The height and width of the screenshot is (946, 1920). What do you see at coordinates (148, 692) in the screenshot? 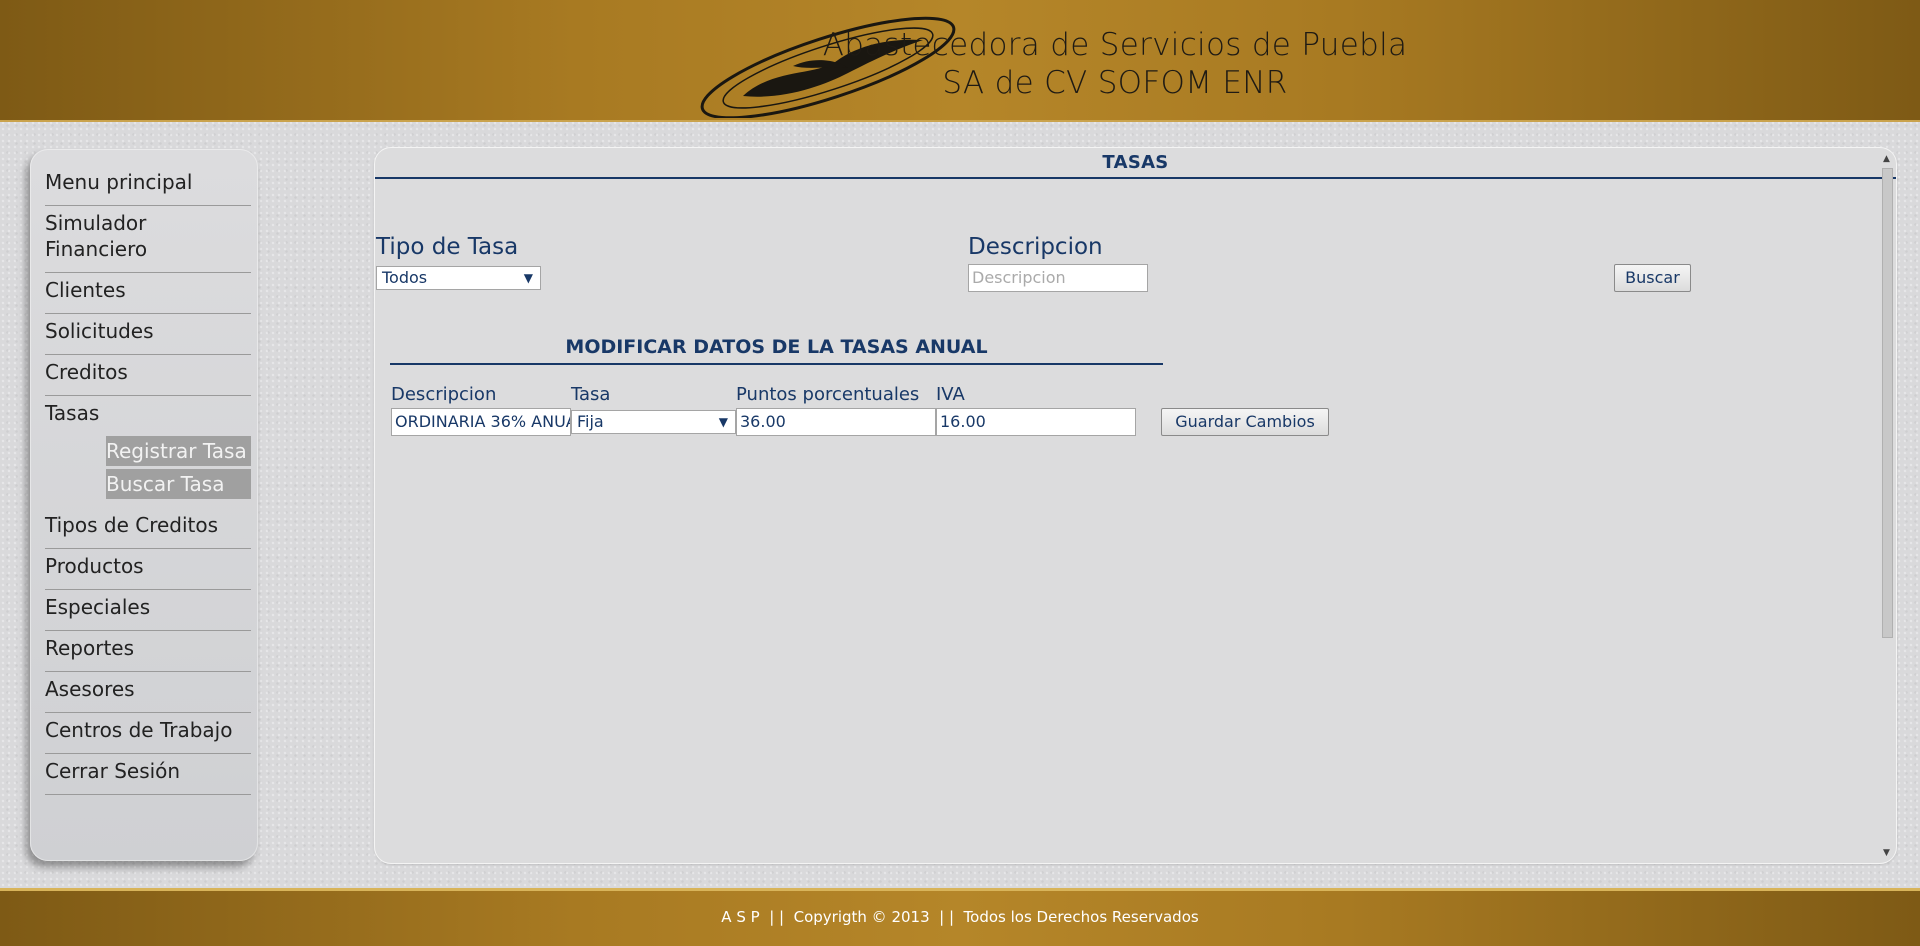
I see `sidebar-item-asesores: Asesores` at bounding box center [148, 692].